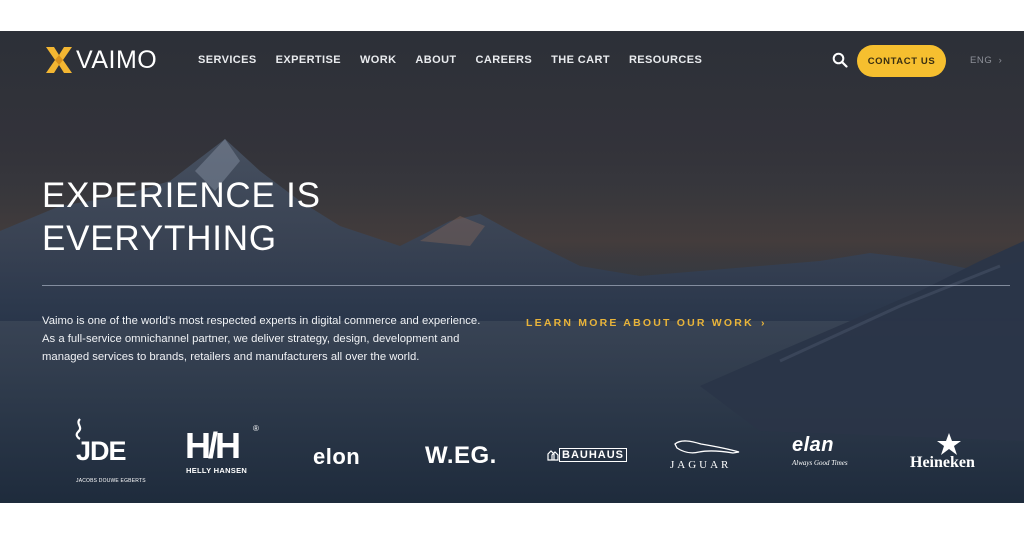 The image size is (1024, 535). What do you see at coordinates (181, 217) in the screenshot?
I see `hero-headline: EXPERIENCE IS EVERYTHING` at bounding box center [181, 217].